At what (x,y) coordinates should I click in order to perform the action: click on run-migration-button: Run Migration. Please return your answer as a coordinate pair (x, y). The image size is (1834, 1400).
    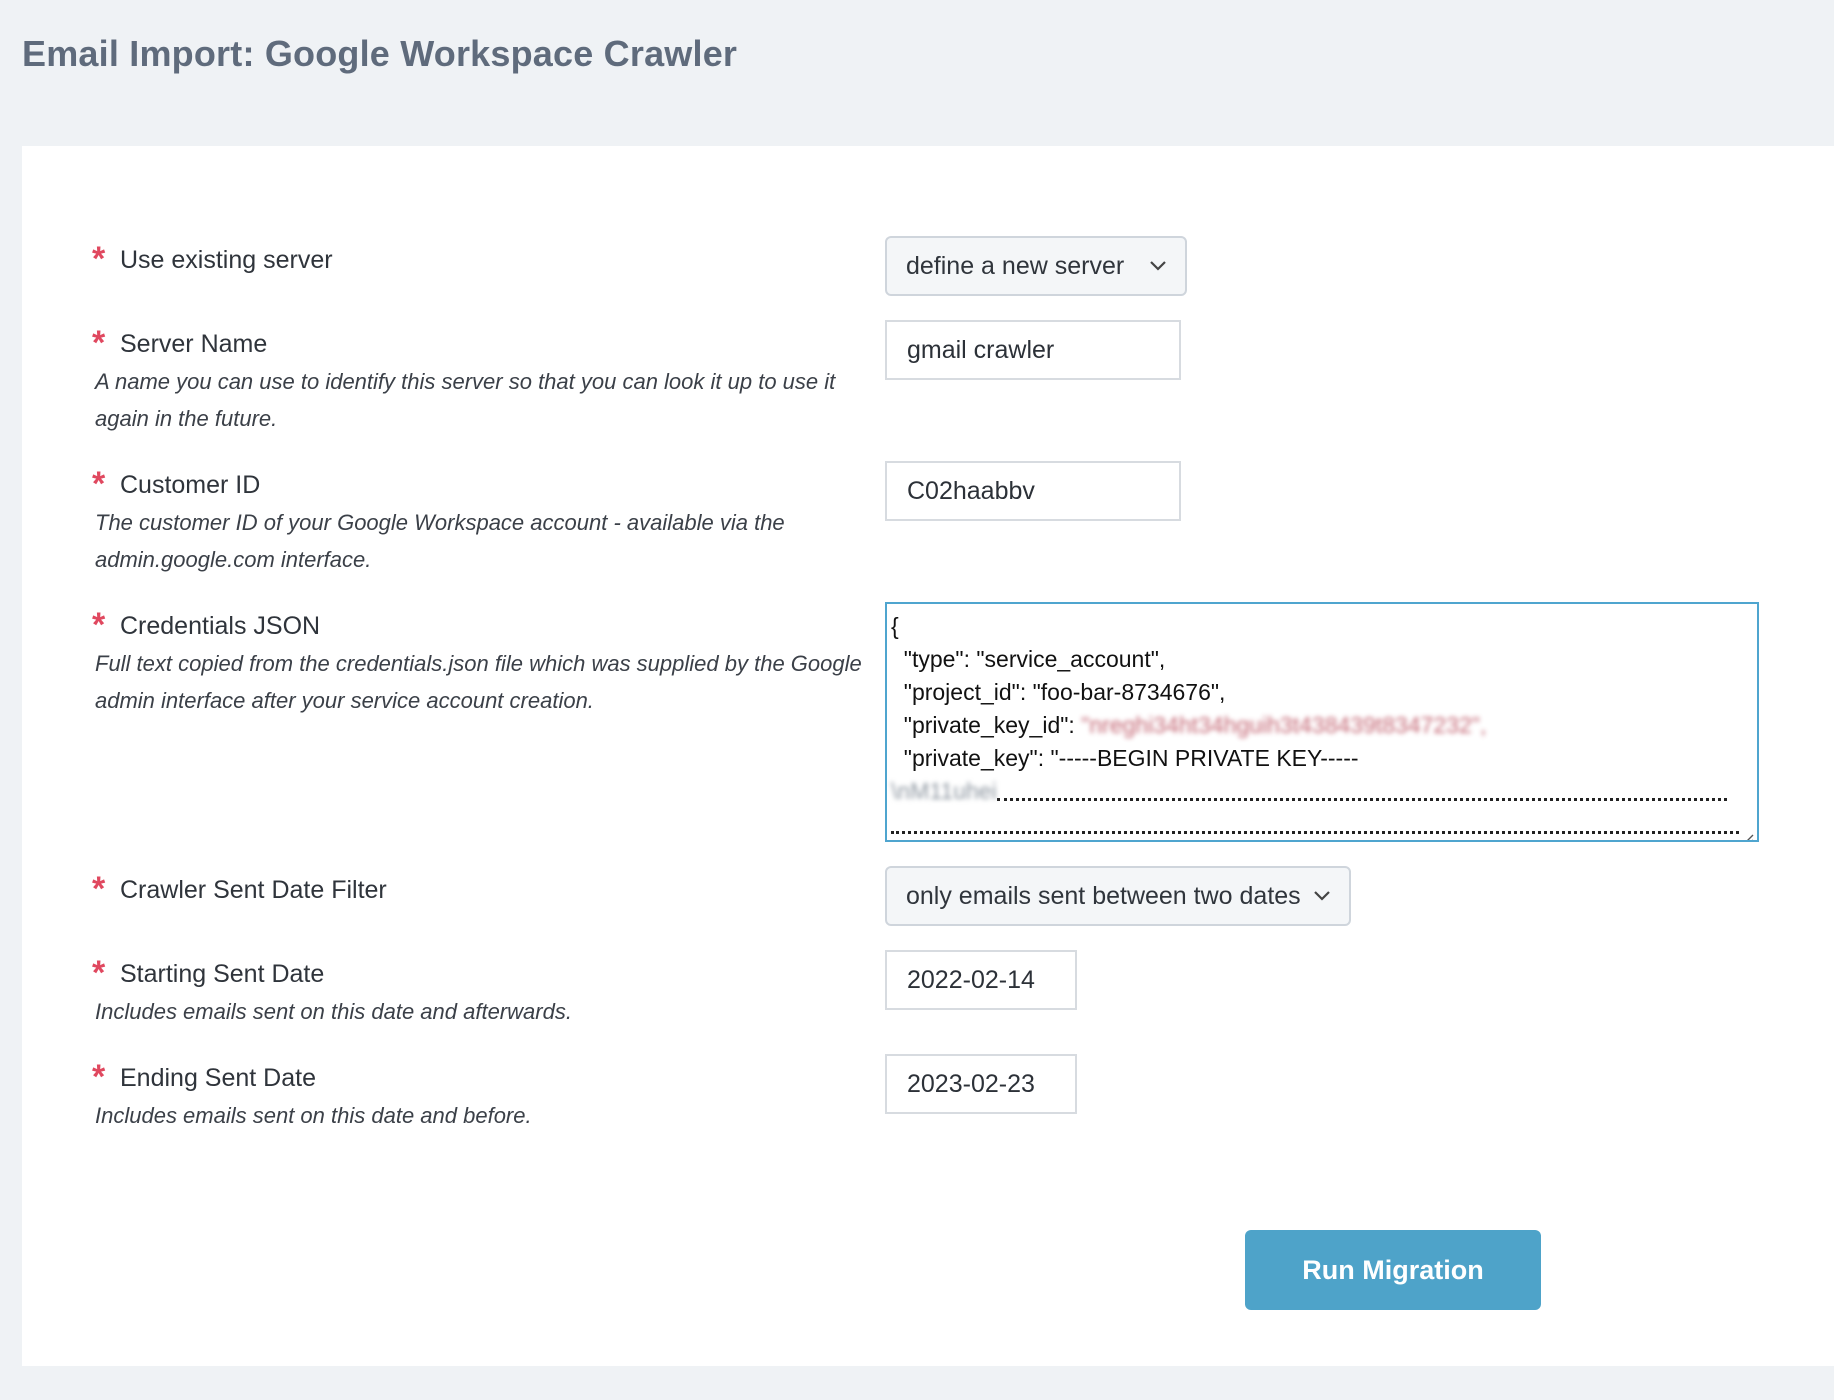
    Looking at the image, I should click on (1393, 1270).